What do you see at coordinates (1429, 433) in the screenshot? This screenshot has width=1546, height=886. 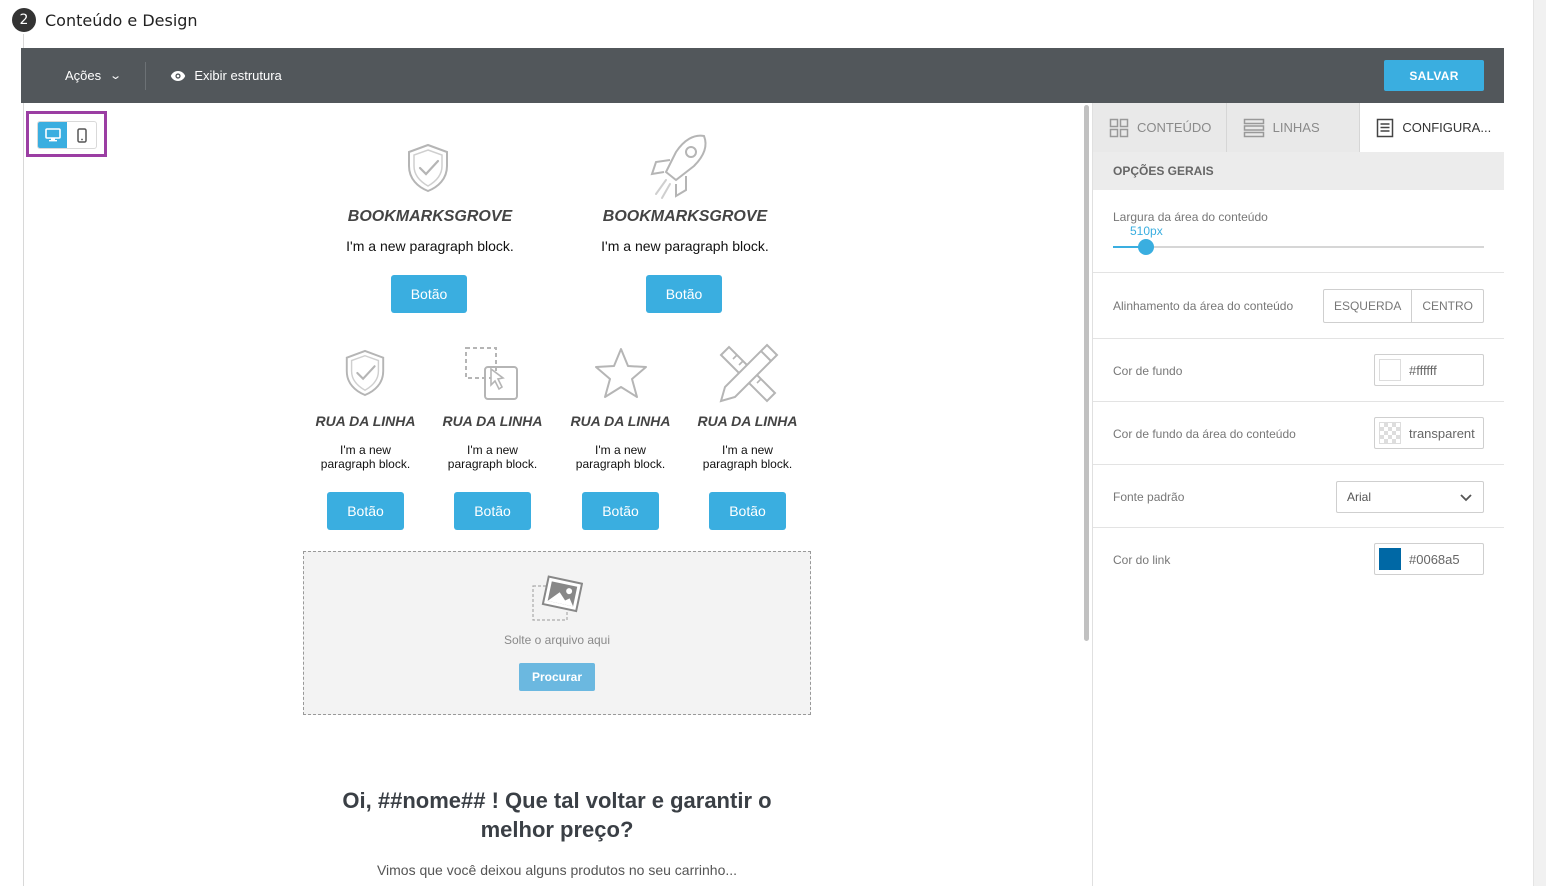 I see `content-background-field: transparent` at bounding box center [1429, 433].